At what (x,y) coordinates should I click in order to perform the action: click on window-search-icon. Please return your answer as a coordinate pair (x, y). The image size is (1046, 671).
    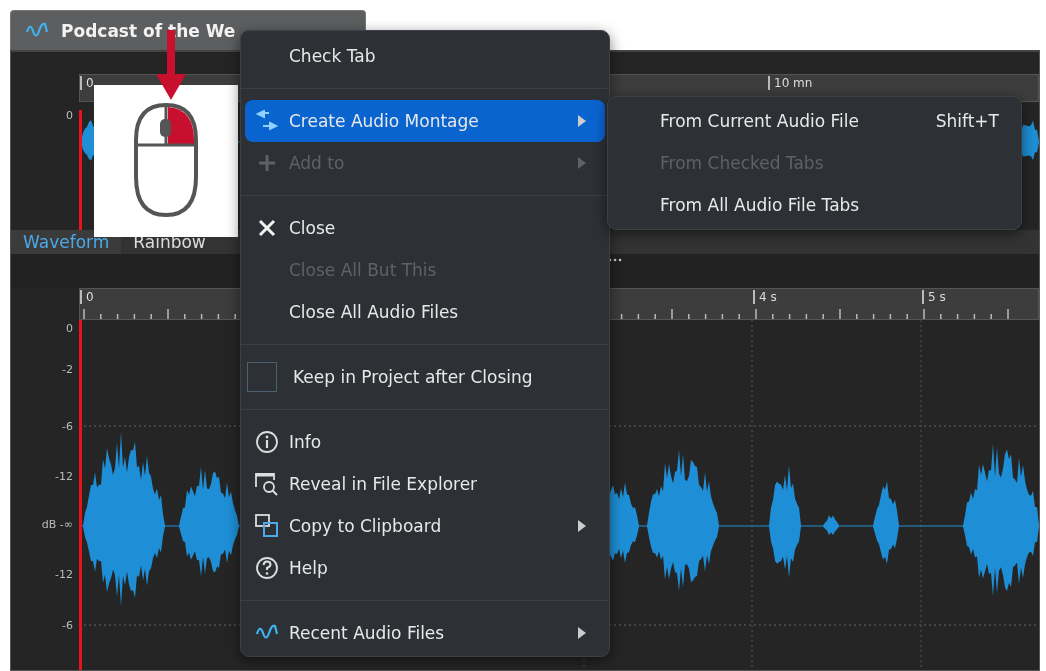
    Looking at the image, I should click on (267, 484).